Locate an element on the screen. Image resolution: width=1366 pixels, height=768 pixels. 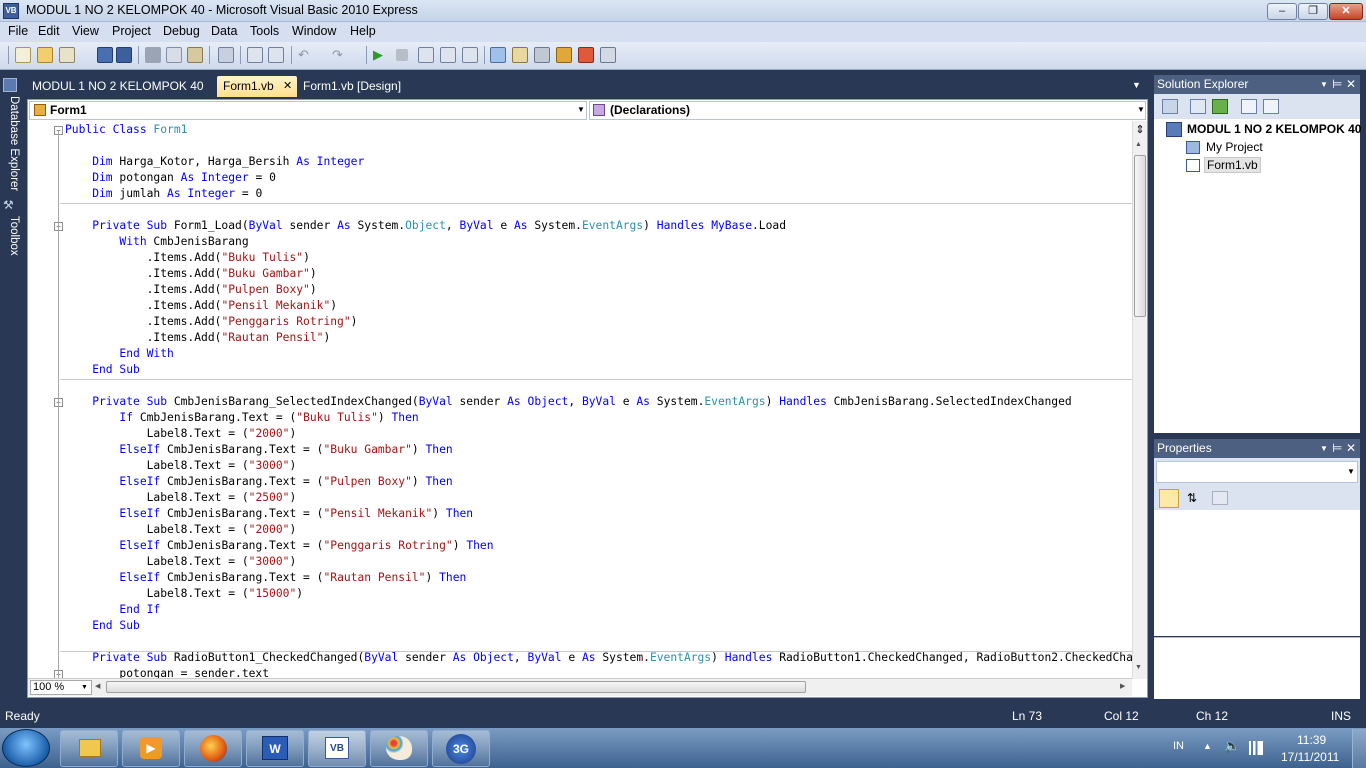
clock-time: 11:39 is located at coordinates (1311, 740).